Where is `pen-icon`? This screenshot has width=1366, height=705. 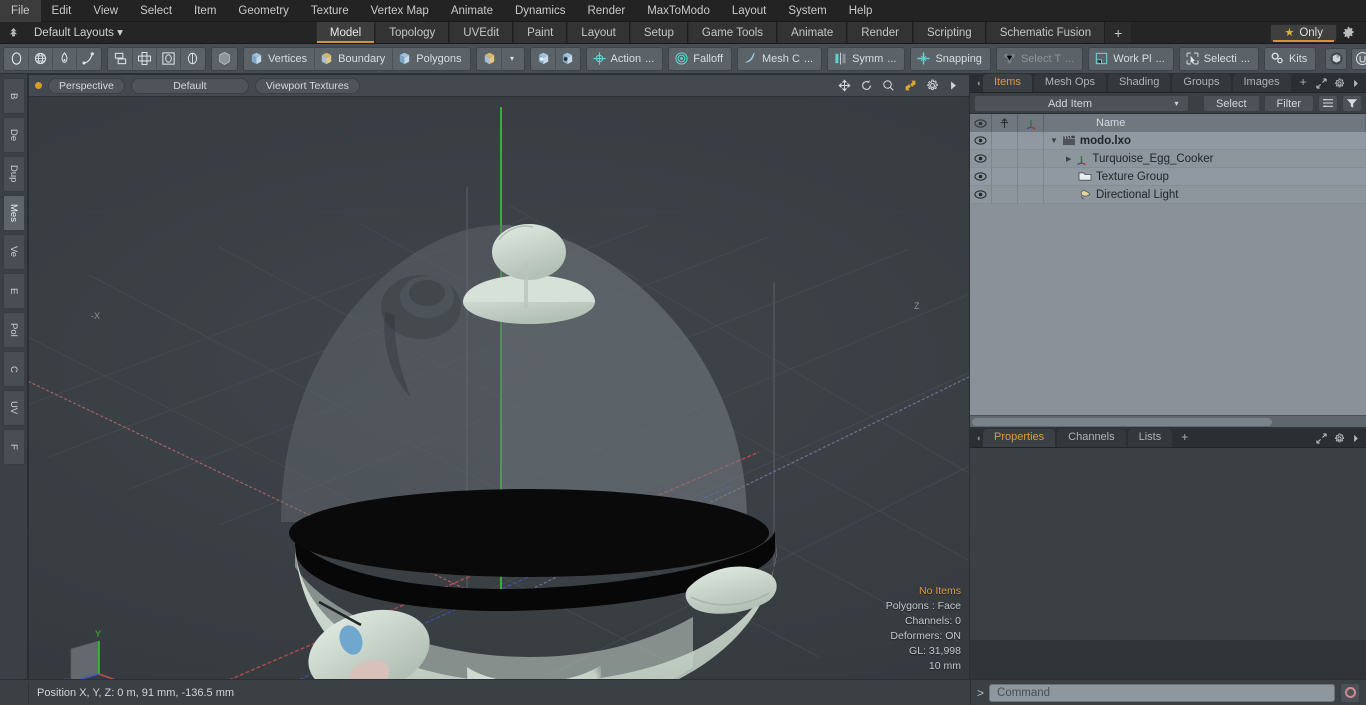
pen-icon is located at coordinates (64, 58).